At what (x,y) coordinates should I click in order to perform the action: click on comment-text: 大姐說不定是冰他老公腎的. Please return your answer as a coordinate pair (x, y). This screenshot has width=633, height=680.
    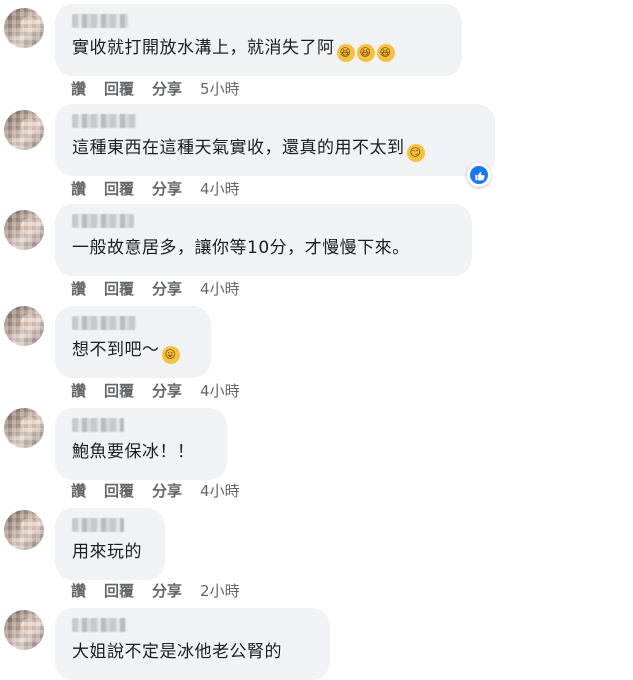
    Looking at the image, I should click on (177, 652).